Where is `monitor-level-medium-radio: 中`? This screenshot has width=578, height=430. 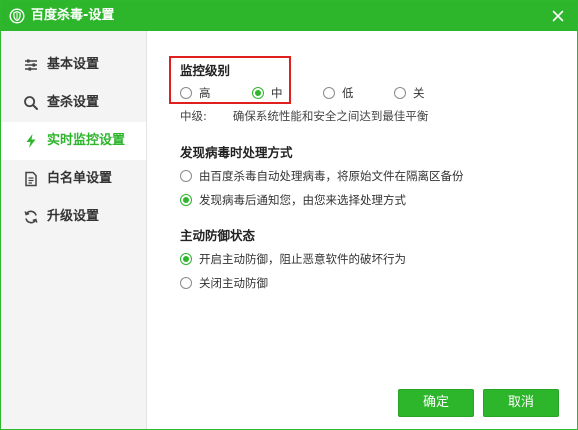
monitor-level-medium-radio: 中 is located at coordinates (274, 93).